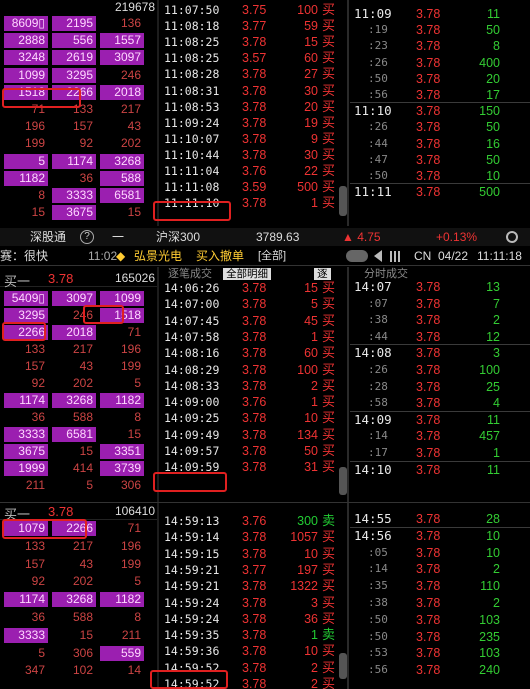 Image resolution: width=530 pixels, height=689 pixels. I want to click on queue-cell: 36, so click(38, 417).